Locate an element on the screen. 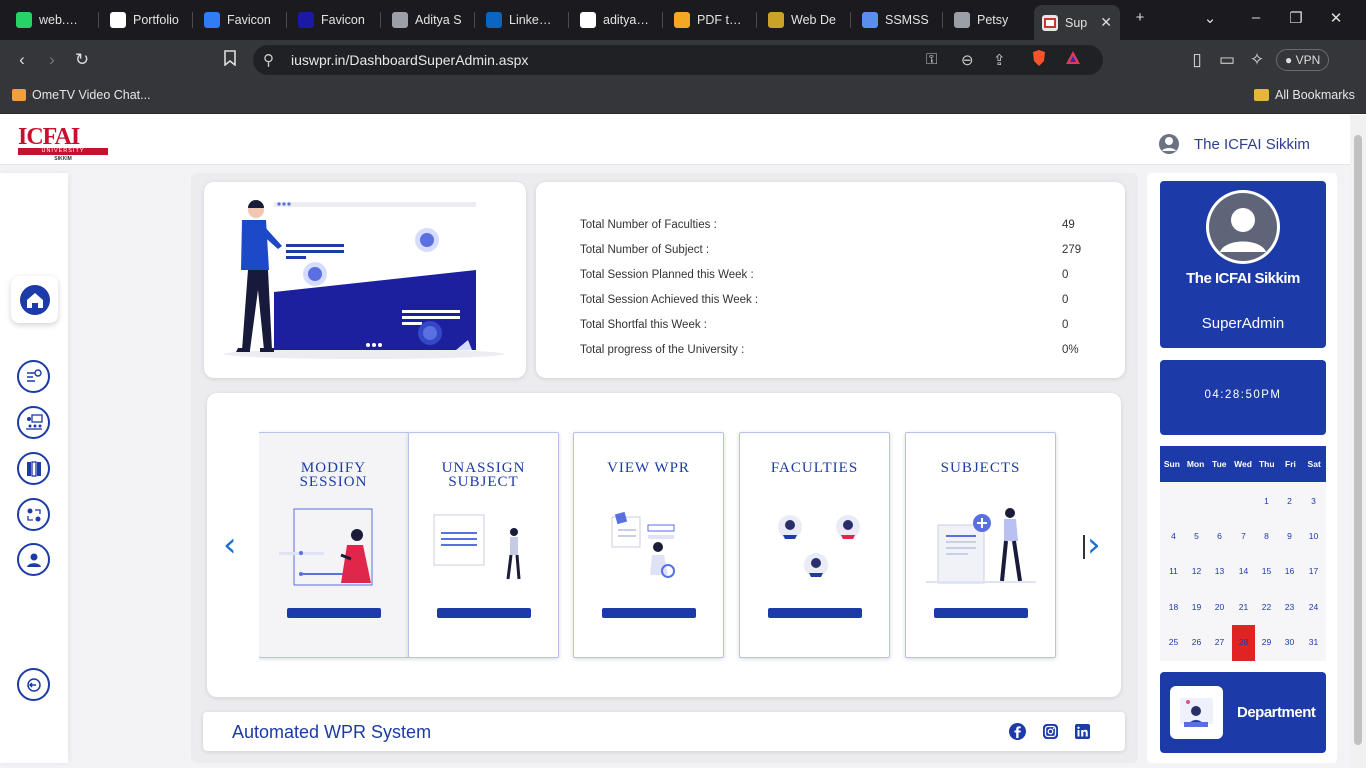 The height and width of the screenshot is (768, 1366). calendar-day: 11 is located at coordinates (1173, 571).